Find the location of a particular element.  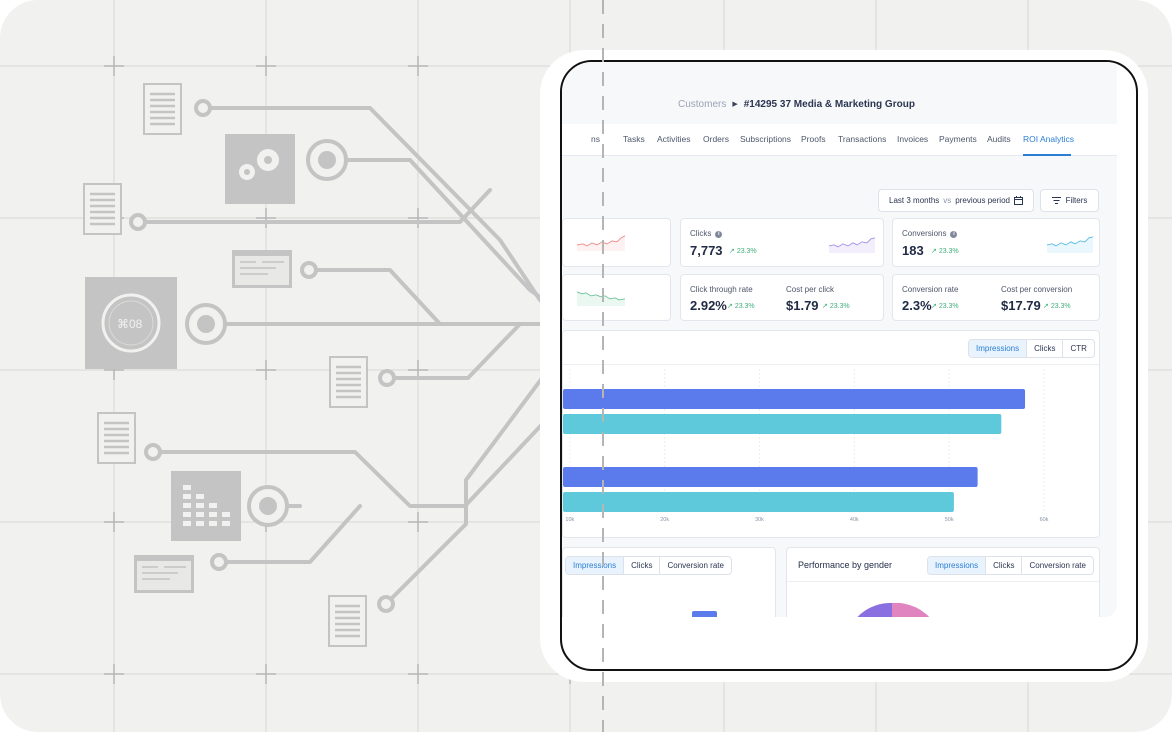

calendar-icon is located at coordinates (1018, 200).